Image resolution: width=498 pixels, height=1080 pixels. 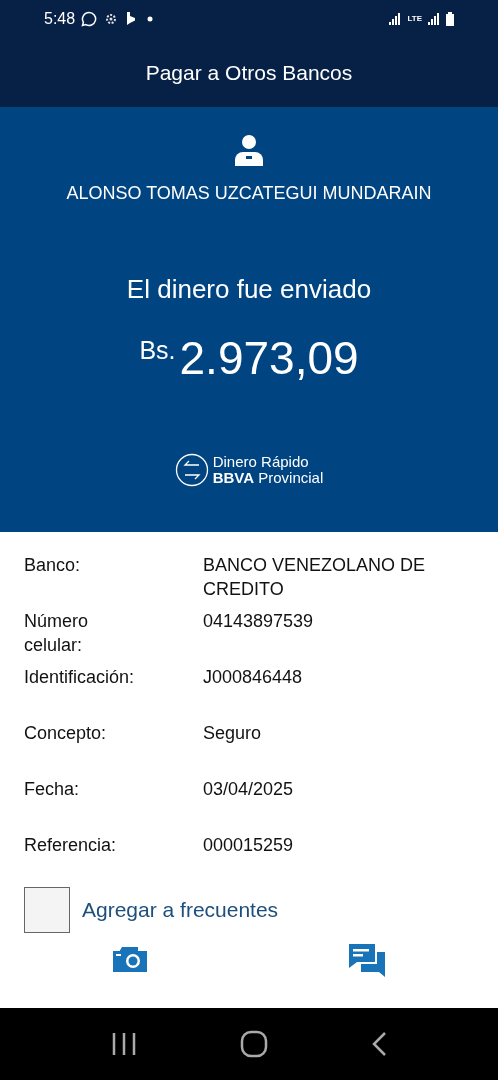 I want to click on brand-name: BBVA Provincial, so click(x=268, y=478).